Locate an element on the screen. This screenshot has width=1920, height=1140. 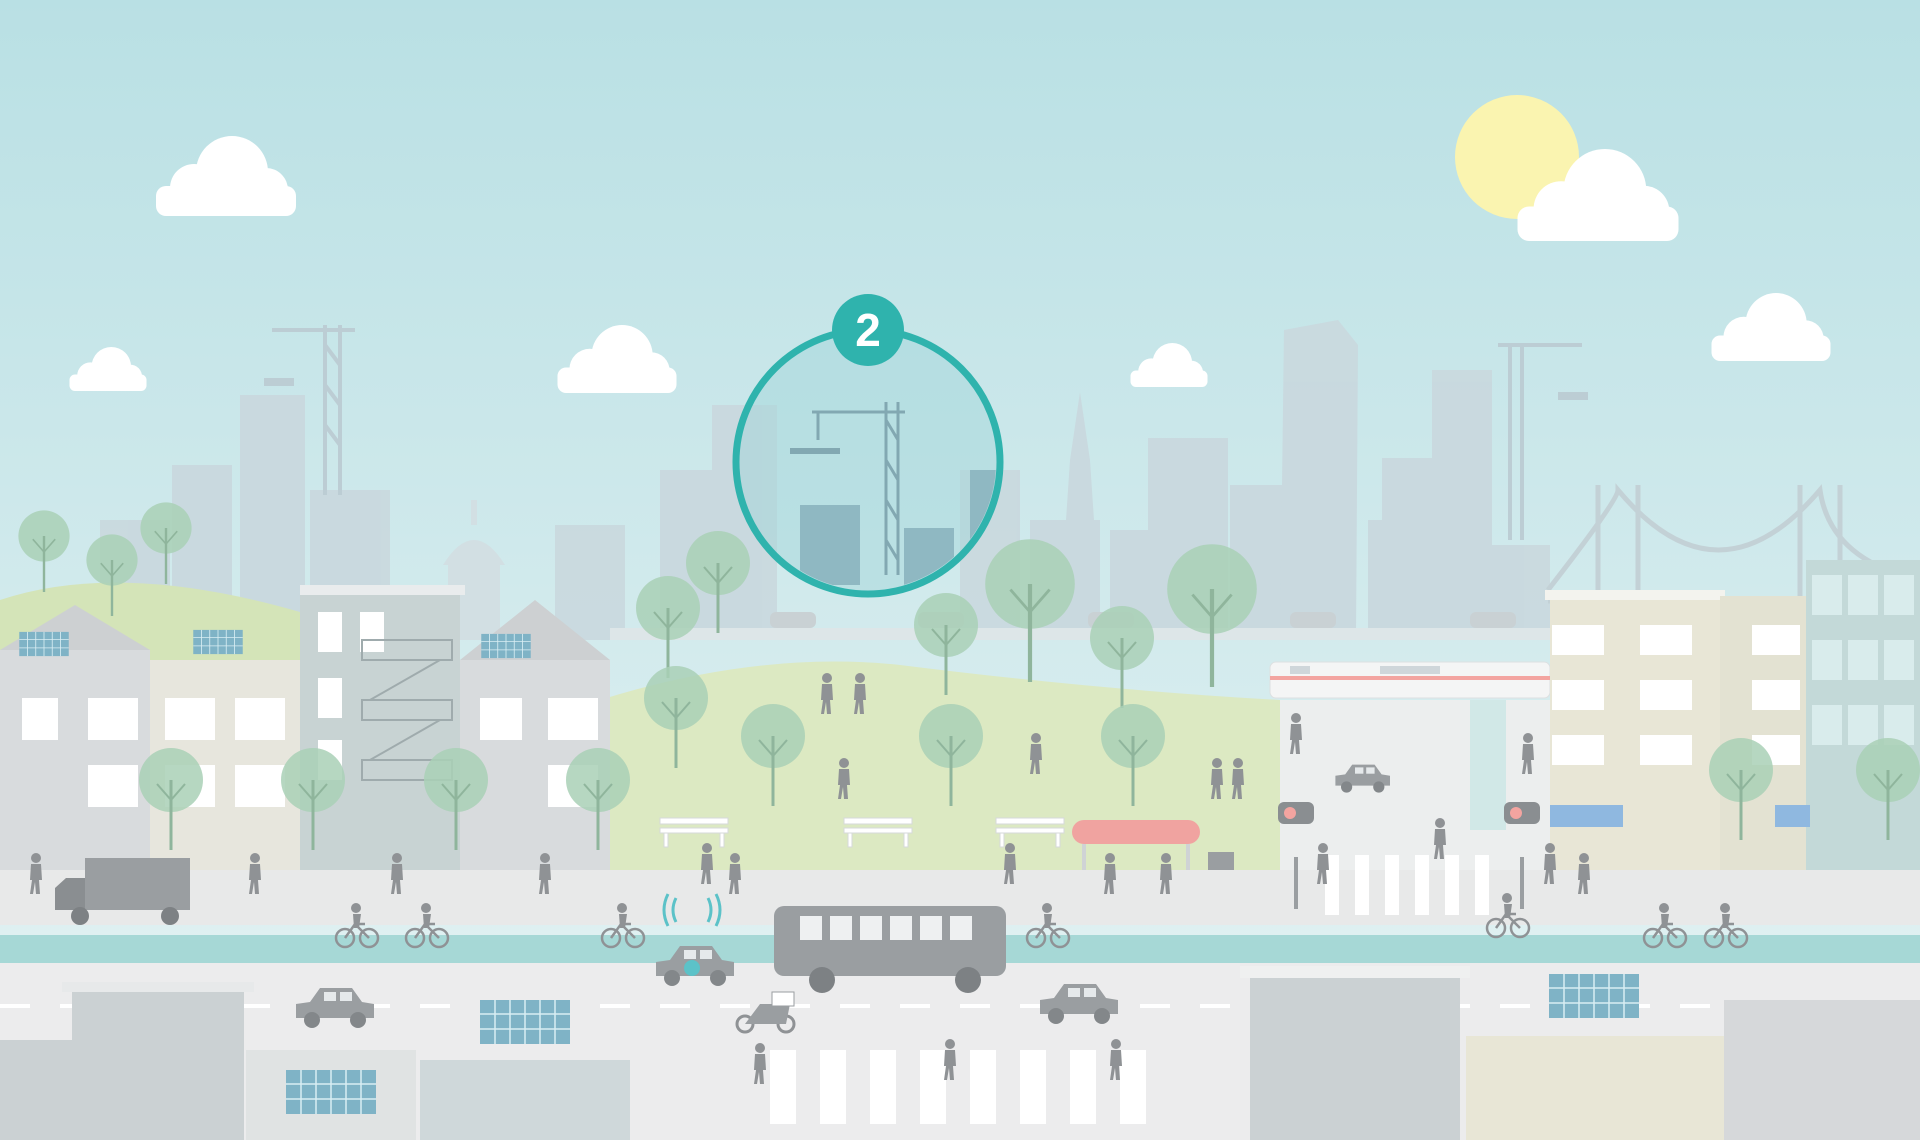
step-number: 2 is located at coordinates (868, 330).